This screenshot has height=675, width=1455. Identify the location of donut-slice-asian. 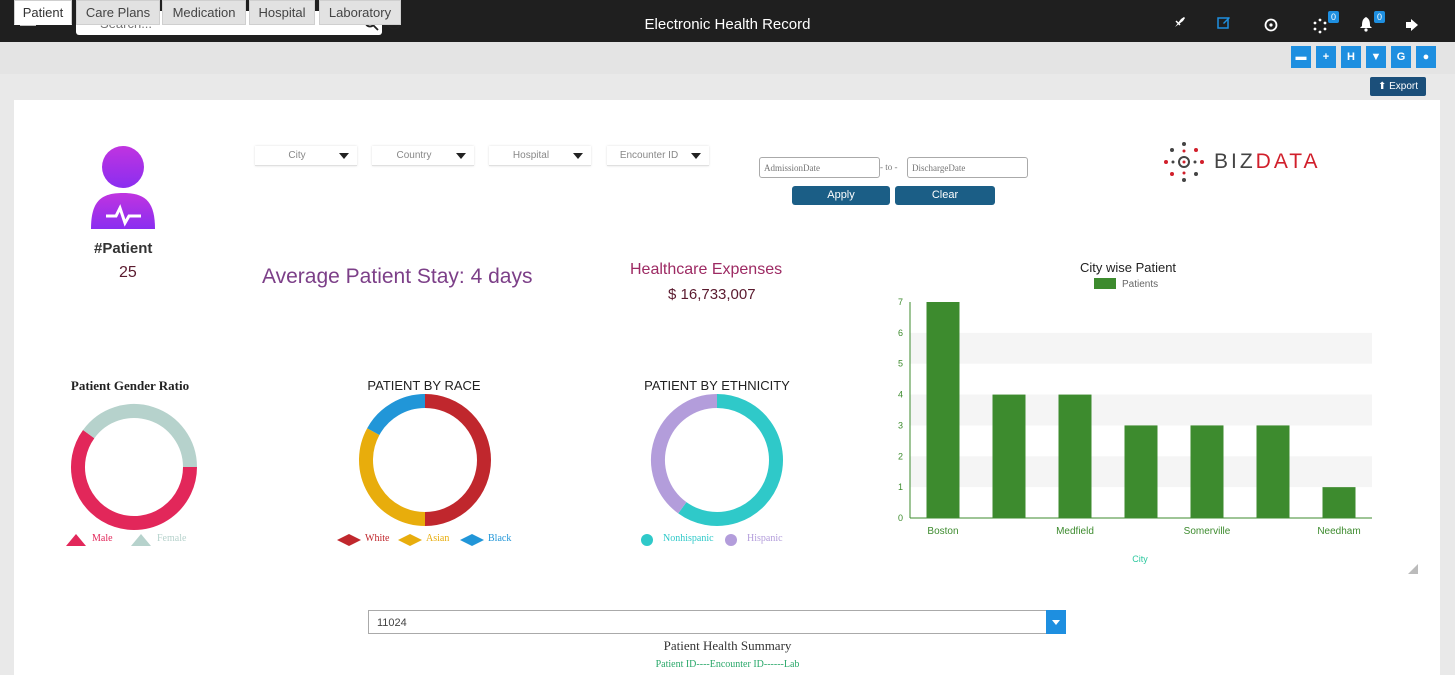
(392, 477).